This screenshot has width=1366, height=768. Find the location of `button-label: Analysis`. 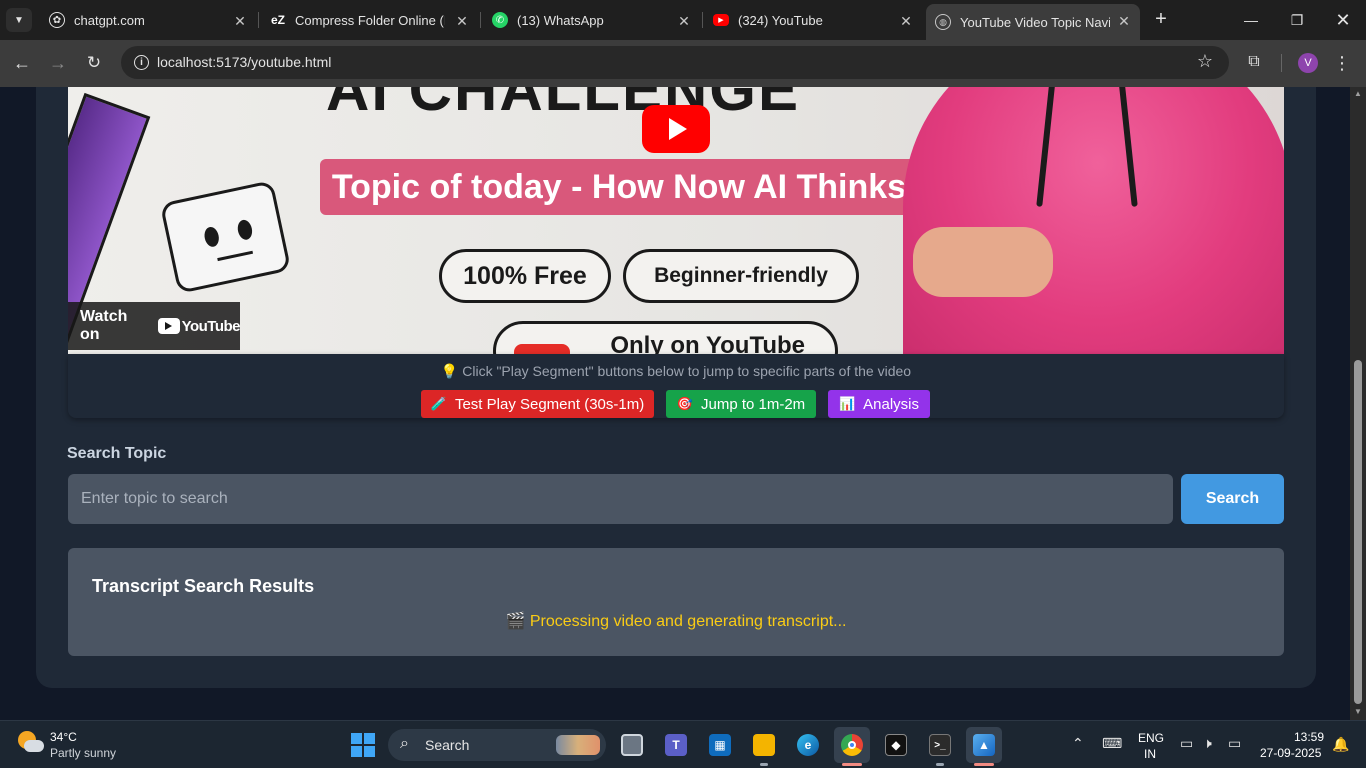

button-label: Analysis is located at coordinates (891, 404).